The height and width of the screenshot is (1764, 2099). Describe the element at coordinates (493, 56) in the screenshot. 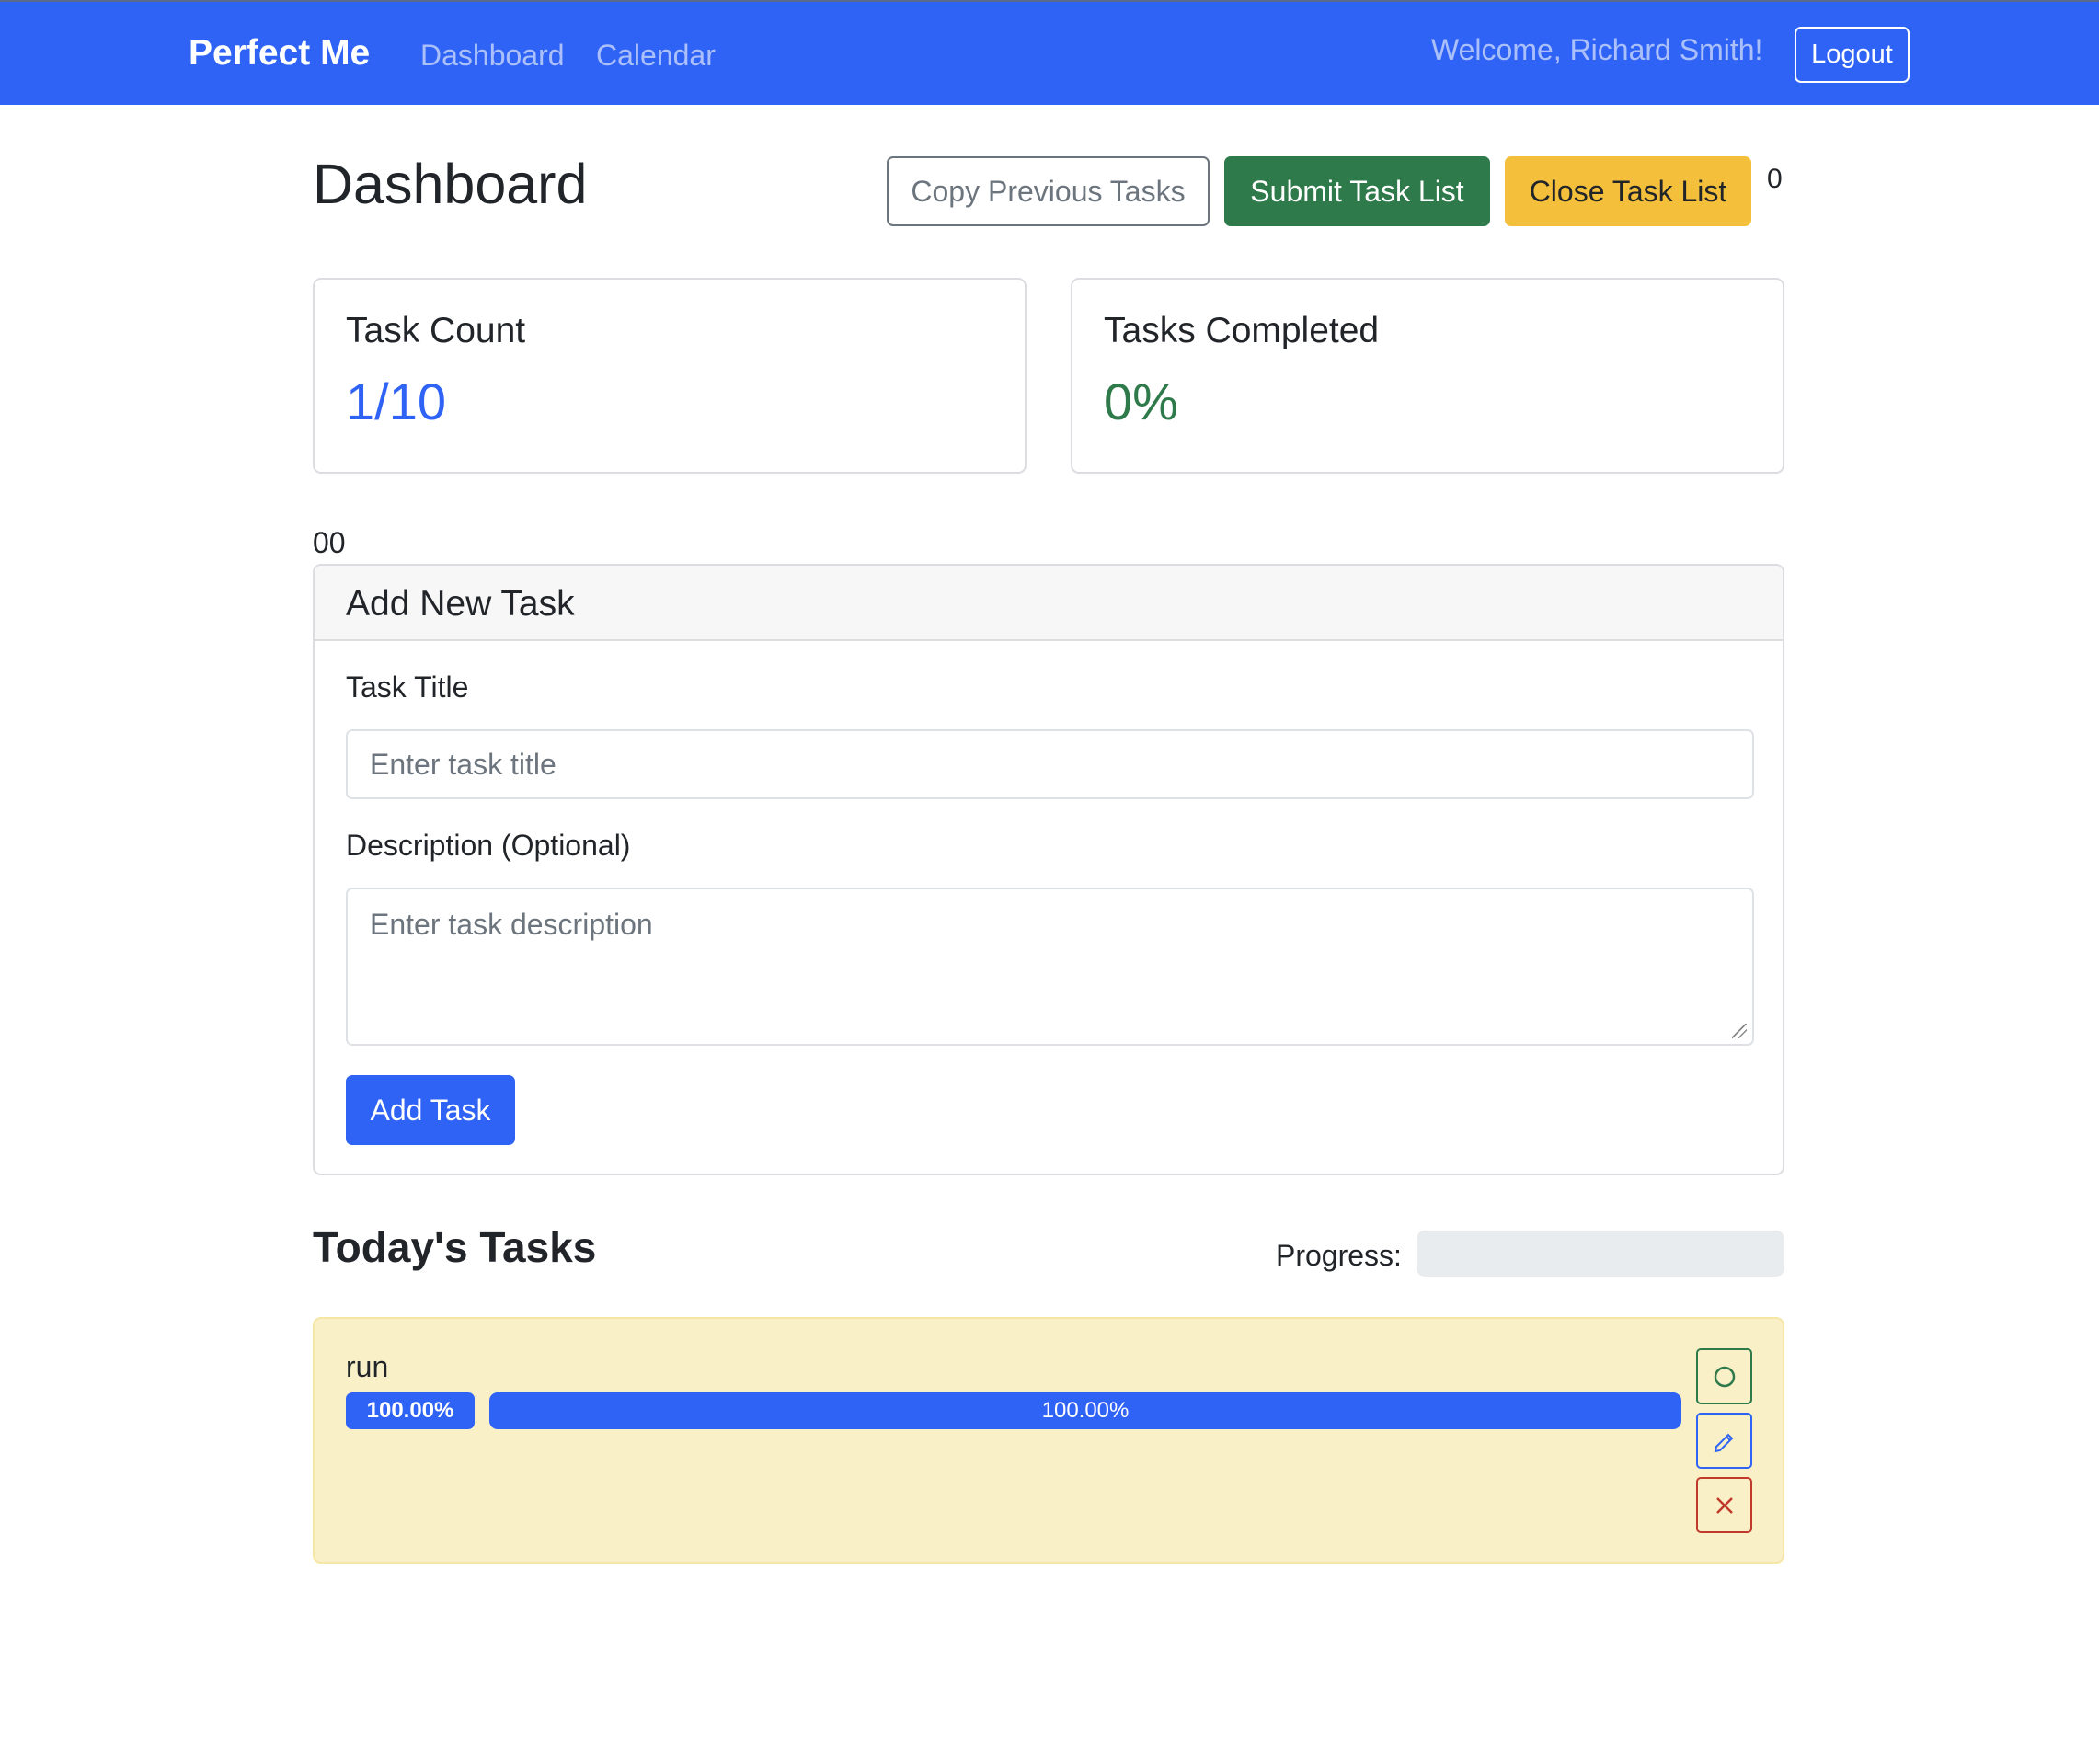

I see `nav-link-dashboard: Dashboard` at that location.